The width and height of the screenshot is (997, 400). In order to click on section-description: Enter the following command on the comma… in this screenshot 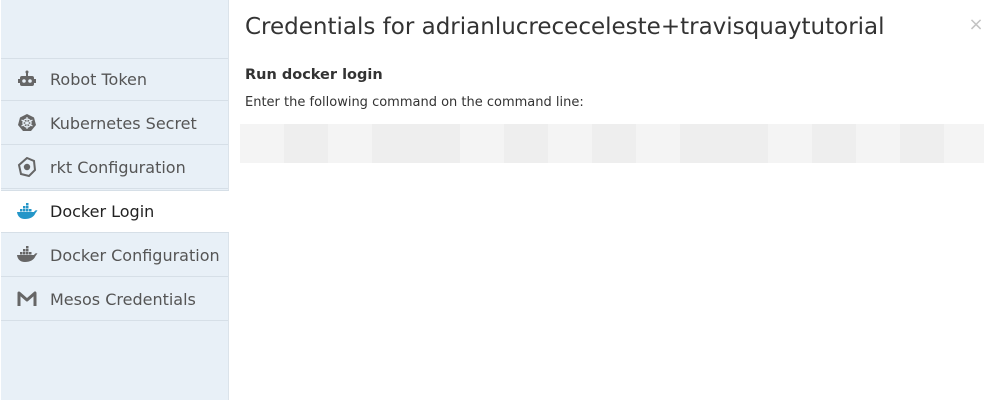, I will do `click(414, 102)`.